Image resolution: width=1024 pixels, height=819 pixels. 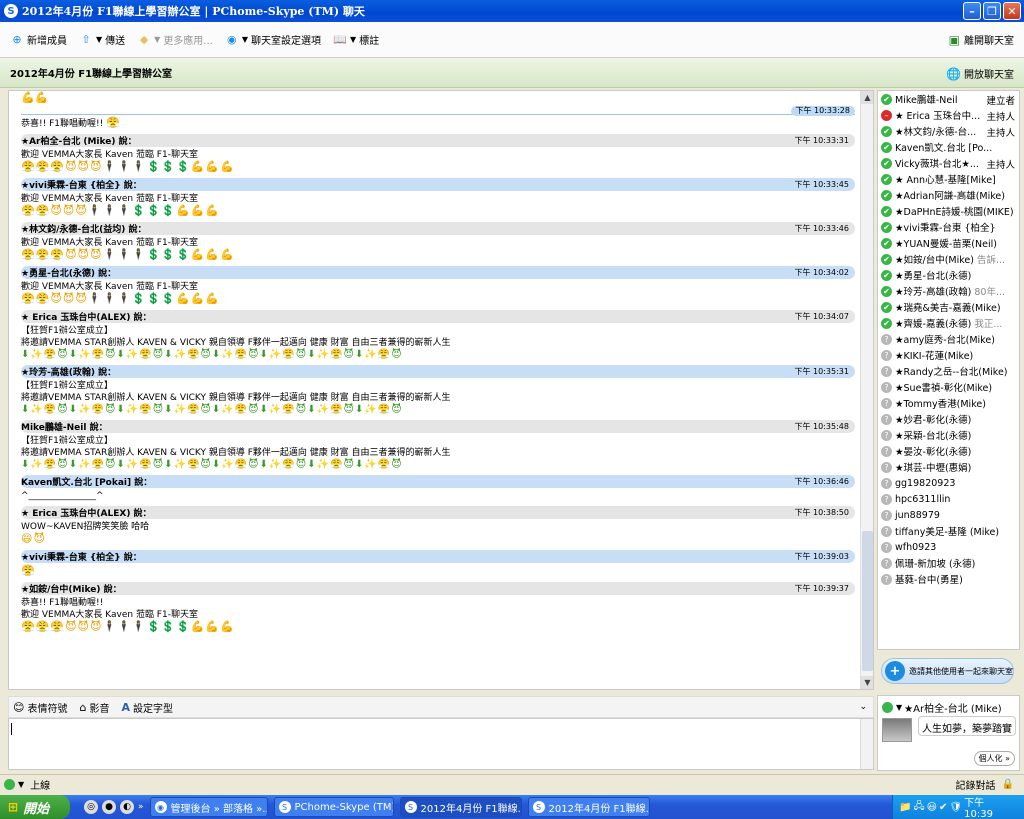 What do you see at coordinates (948, 99) in the screenshot?
I see `participant-item: ✔ Mike鵬雄-Neil 建立者` at bounding box center [948, 99].